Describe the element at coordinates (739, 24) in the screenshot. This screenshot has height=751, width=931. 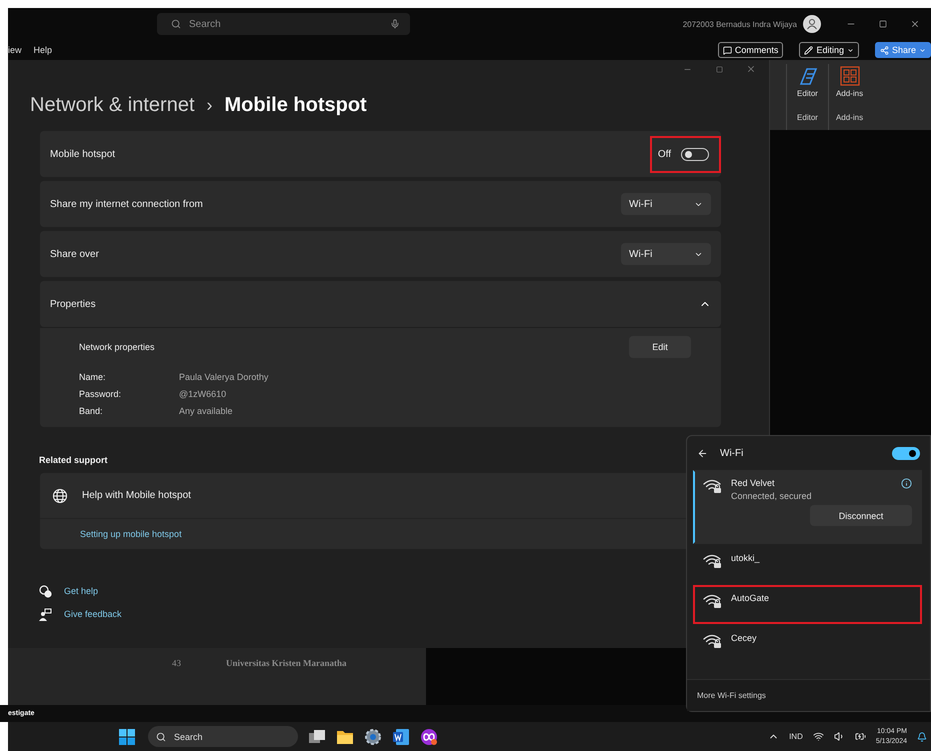
I see `user-name: 2072003 Bernadus Indra Wijaya` at that location.